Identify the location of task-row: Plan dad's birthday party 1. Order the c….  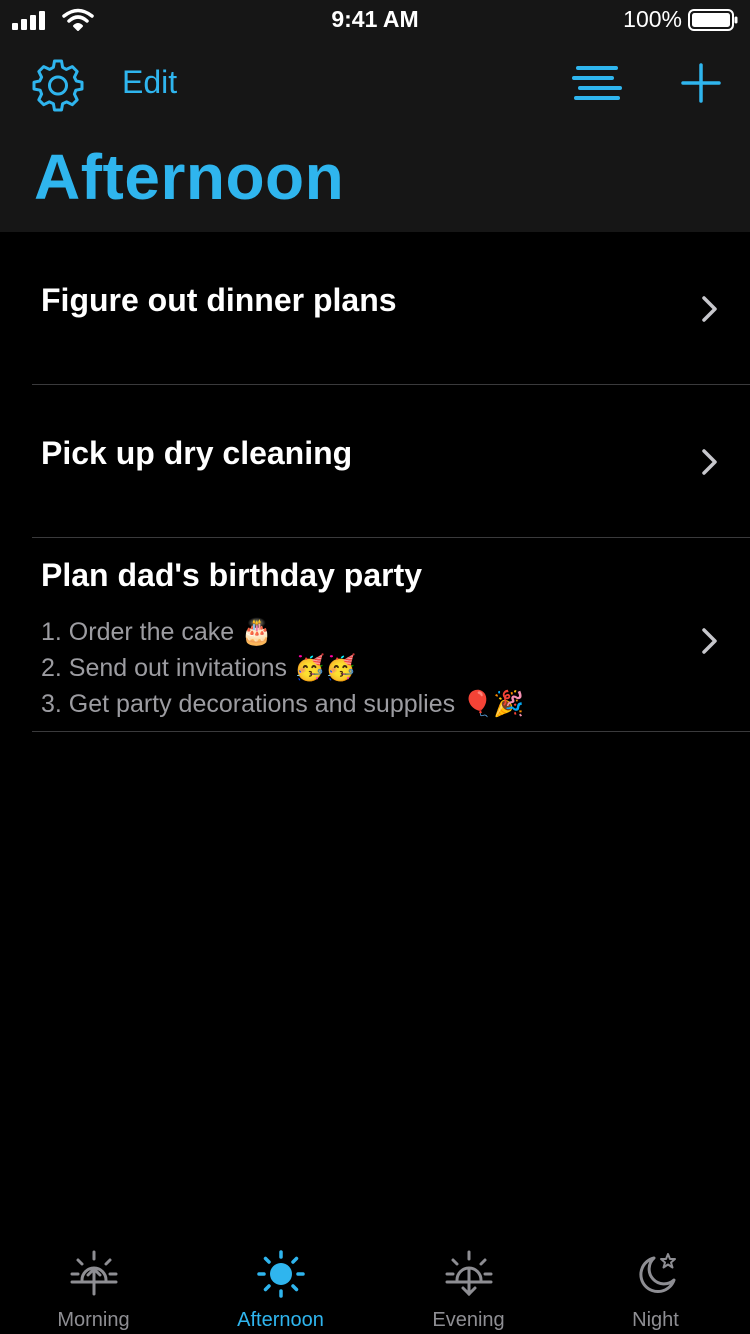
(375, 635).